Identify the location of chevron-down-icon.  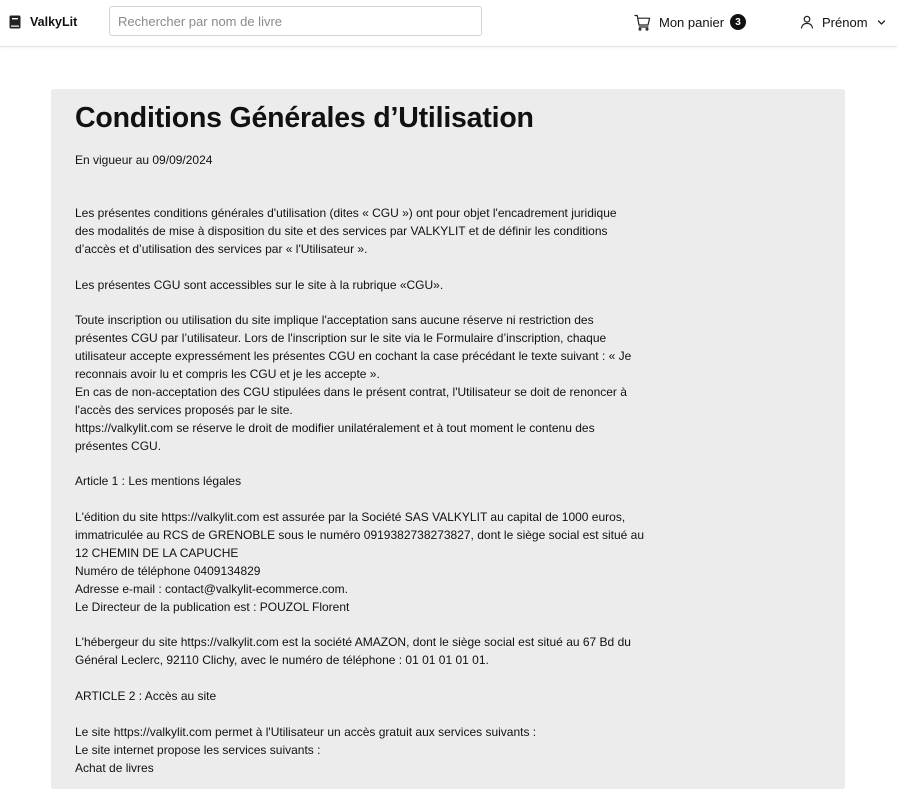
(881, 22).